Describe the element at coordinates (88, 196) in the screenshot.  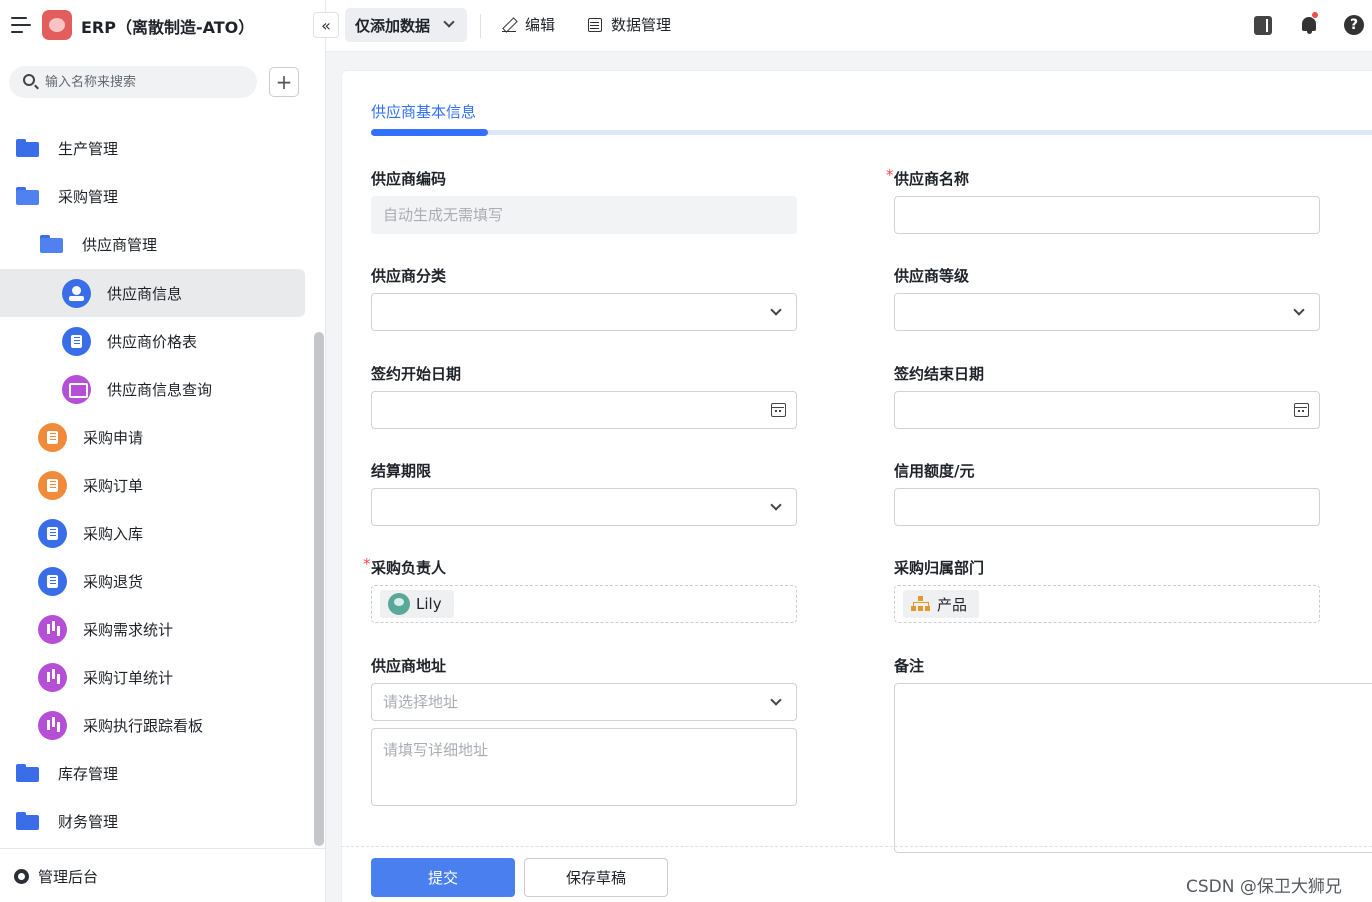
I see `sidebar-item-label: 采购管理` at that location.